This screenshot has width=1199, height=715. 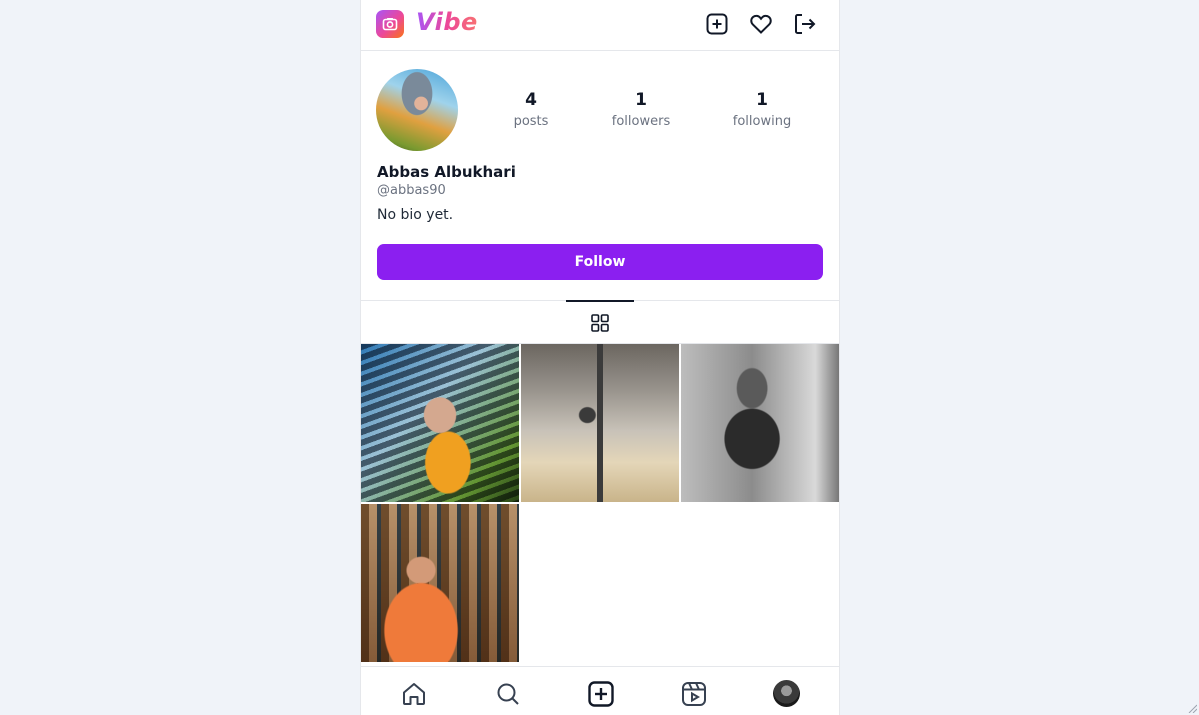 I want to click on camera-icon, so click(x=390, y=24).